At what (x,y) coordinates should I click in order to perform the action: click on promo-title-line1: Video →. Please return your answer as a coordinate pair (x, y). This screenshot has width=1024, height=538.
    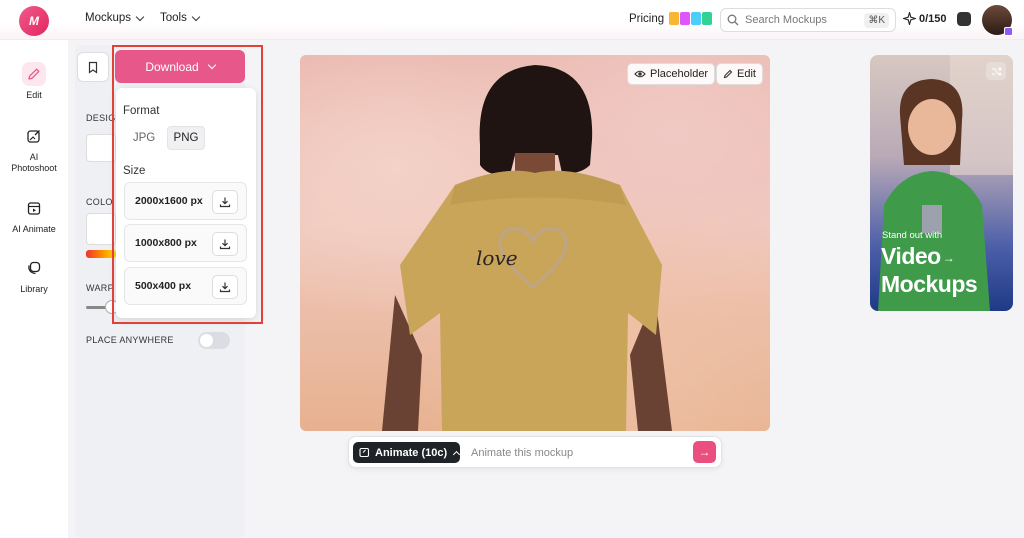
    Looking at the image, I should click on (918, 256).